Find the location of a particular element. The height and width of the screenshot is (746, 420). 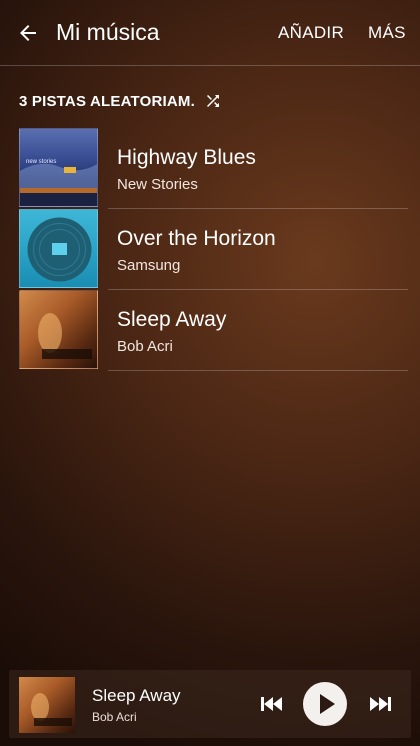

shuffle-icon is located at coordinates (212, 101).